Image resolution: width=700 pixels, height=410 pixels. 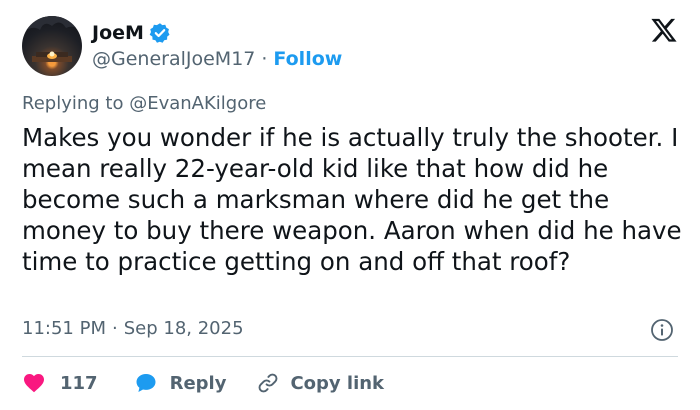 I want to click on author-handle-row: @GeneralJoeM17 · Follow, so click(x=217, y=59).